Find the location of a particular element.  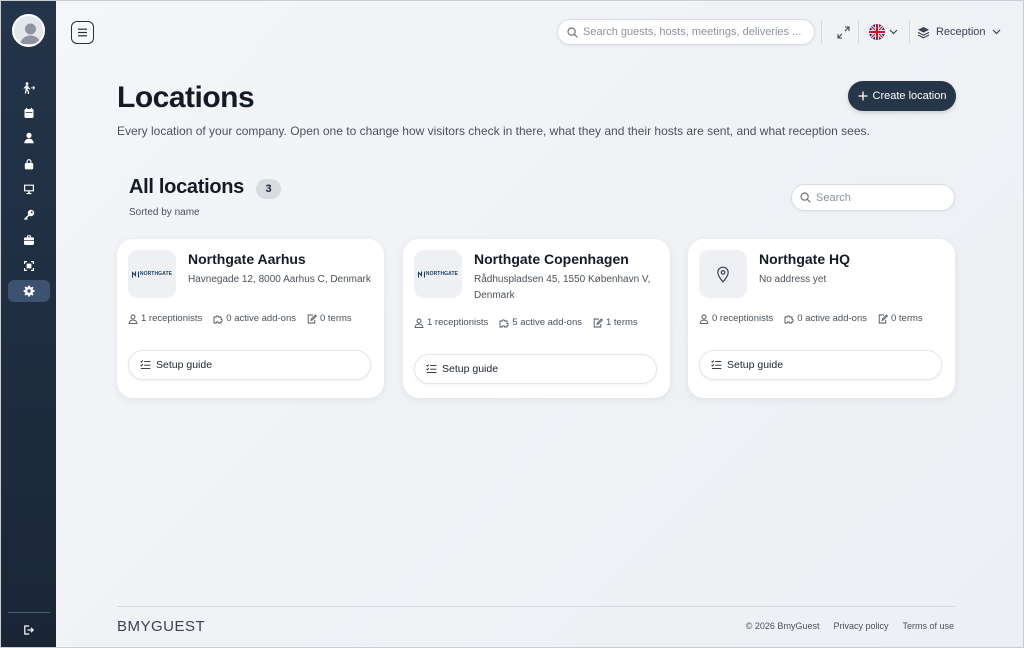

sidebar-item-kiosk is located at coordinates (29, 189).